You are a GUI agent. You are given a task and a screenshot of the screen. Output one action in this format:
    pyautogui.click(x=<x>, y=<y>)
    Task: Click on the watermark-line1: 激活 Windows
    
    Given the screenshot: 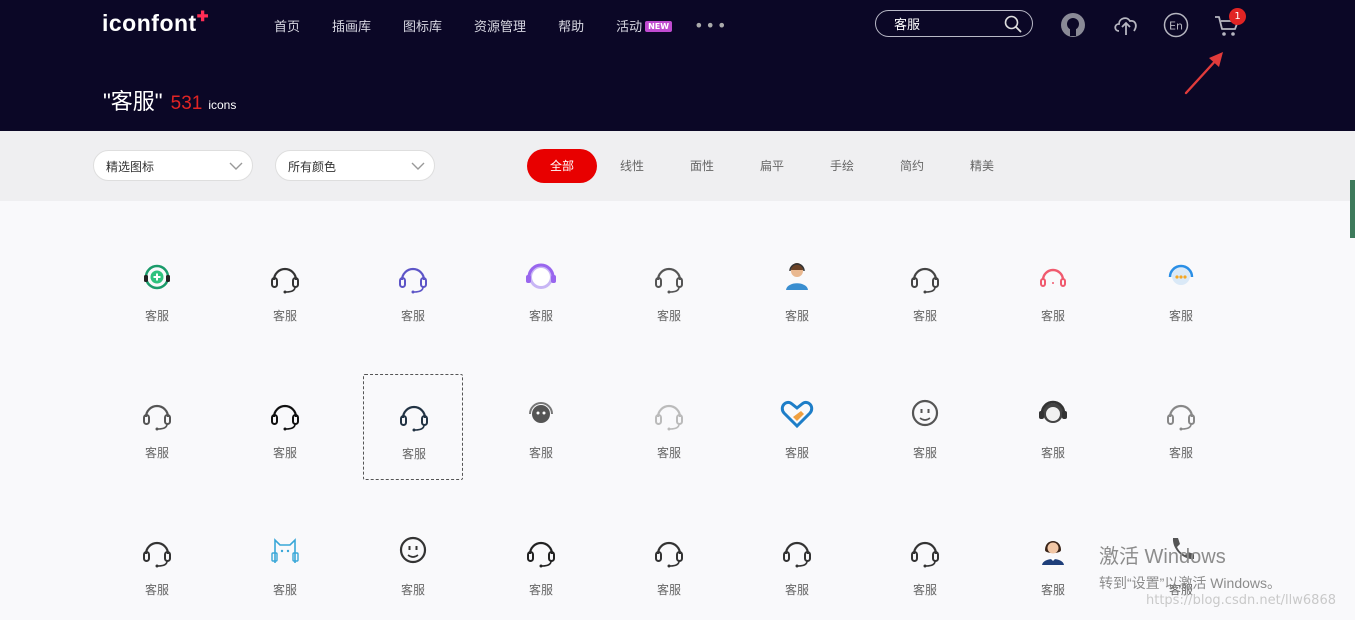 What is the action you would take?
    pyautogui.click(x=1162, y=557)
    